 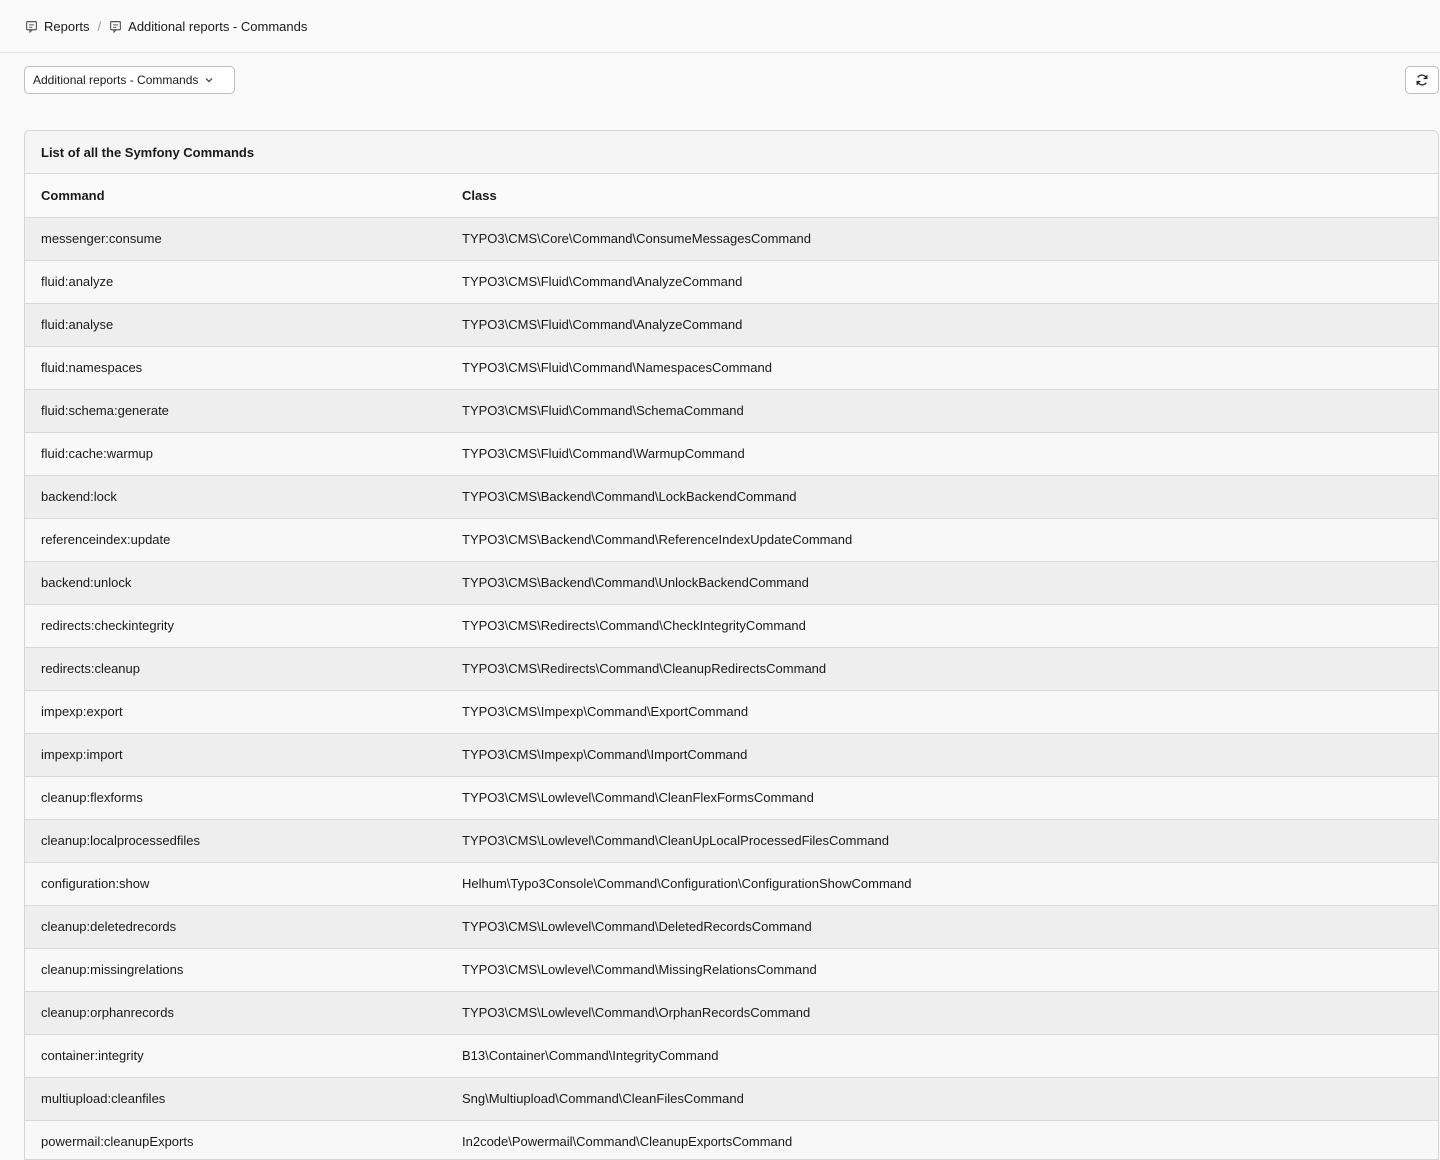 I want to click on breadcrumb-current: Additional reports - Commands, so click(x=217, y=26).